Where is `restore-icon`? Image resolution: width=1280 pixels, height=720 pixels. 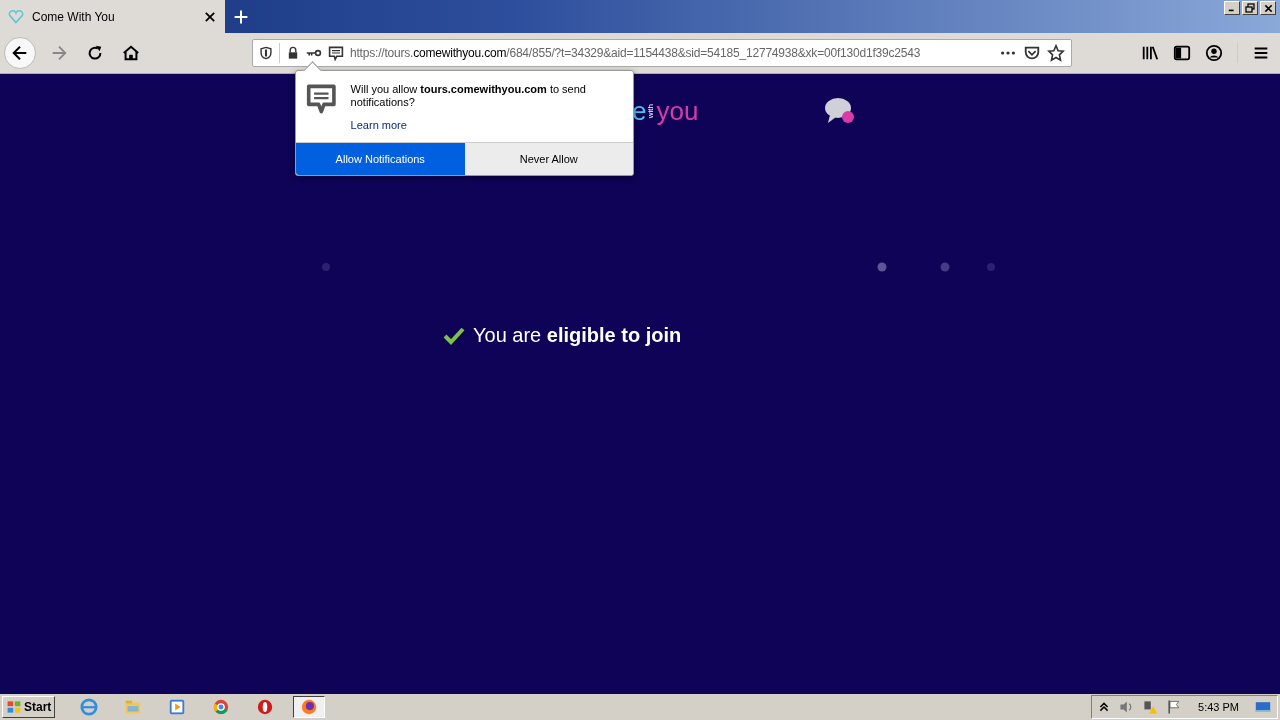 restore-icon is located at coordinates (1250, 8).